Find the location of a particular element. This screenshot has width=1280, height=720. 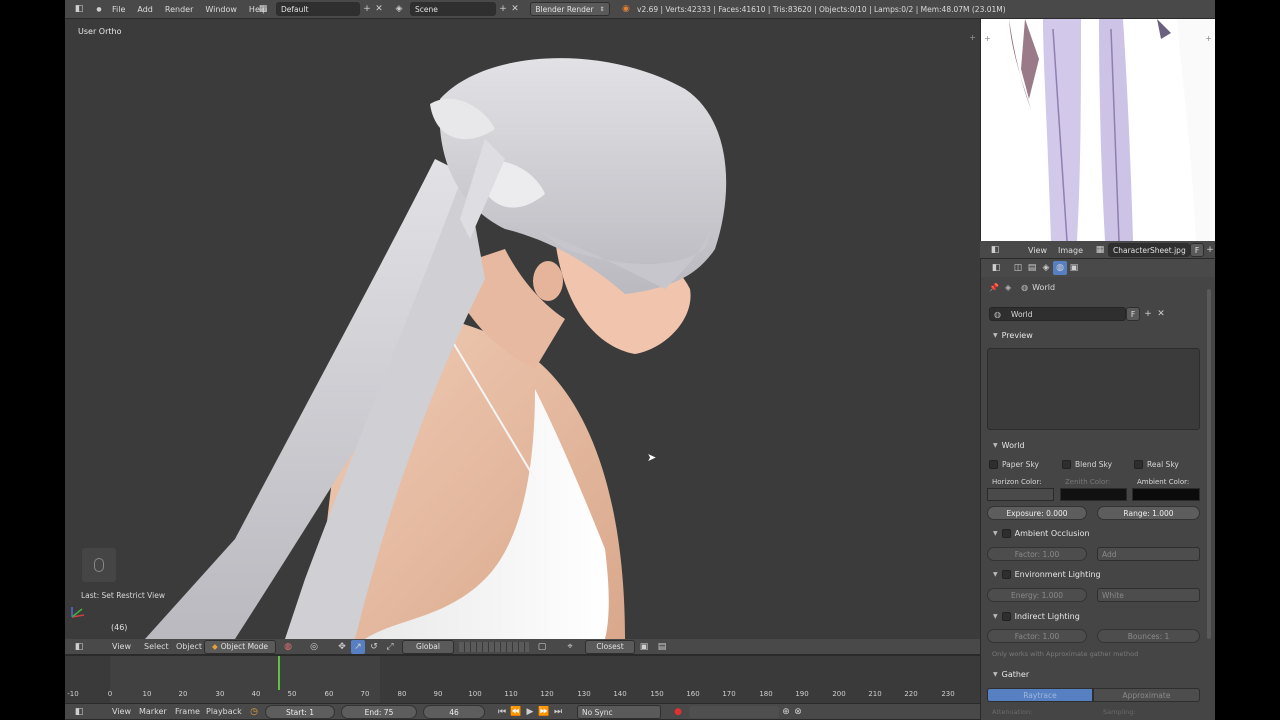

range-field: Range: 1.000 is located at coordinates (1148, 513).